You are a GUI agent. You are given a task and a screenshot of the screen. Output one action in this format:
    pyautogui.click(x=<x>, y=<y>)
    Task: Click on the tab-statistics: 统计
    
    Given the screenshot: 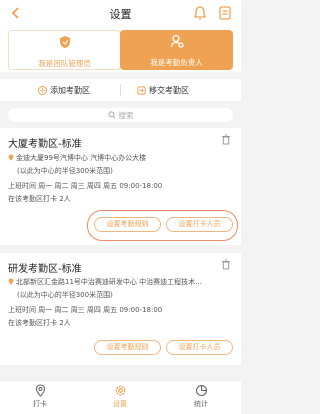 What is the action you would take?
    pyautogui.click(x=201, y=396)
    